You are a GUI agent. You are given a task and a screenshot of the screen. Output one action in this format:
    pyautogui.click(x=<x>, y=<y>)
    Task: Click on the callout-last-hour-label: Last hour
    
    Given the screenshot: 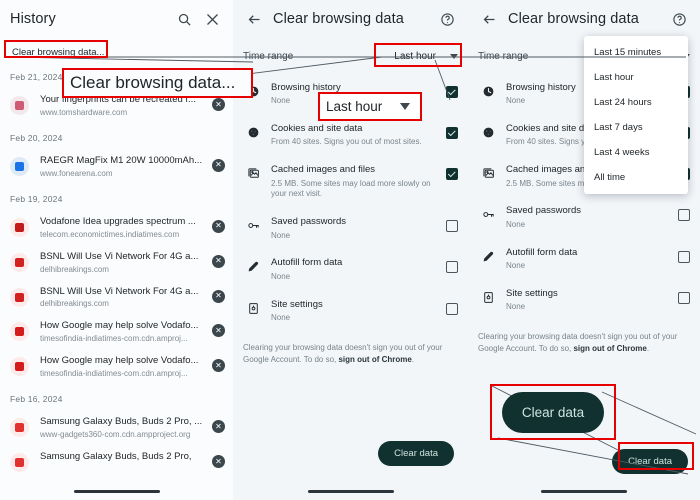 What is the action you would take?
    pyautogui.click(x=354, y=106)
    